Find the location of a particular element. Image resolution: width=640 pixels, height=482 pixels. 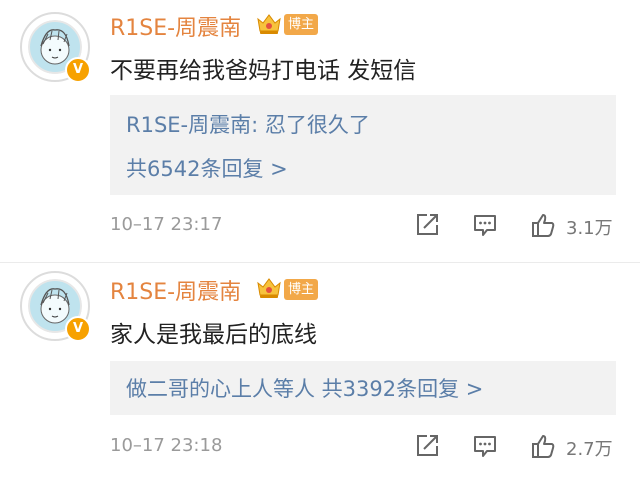

like-count: 2.7万 is located at coordinates (589, 449).